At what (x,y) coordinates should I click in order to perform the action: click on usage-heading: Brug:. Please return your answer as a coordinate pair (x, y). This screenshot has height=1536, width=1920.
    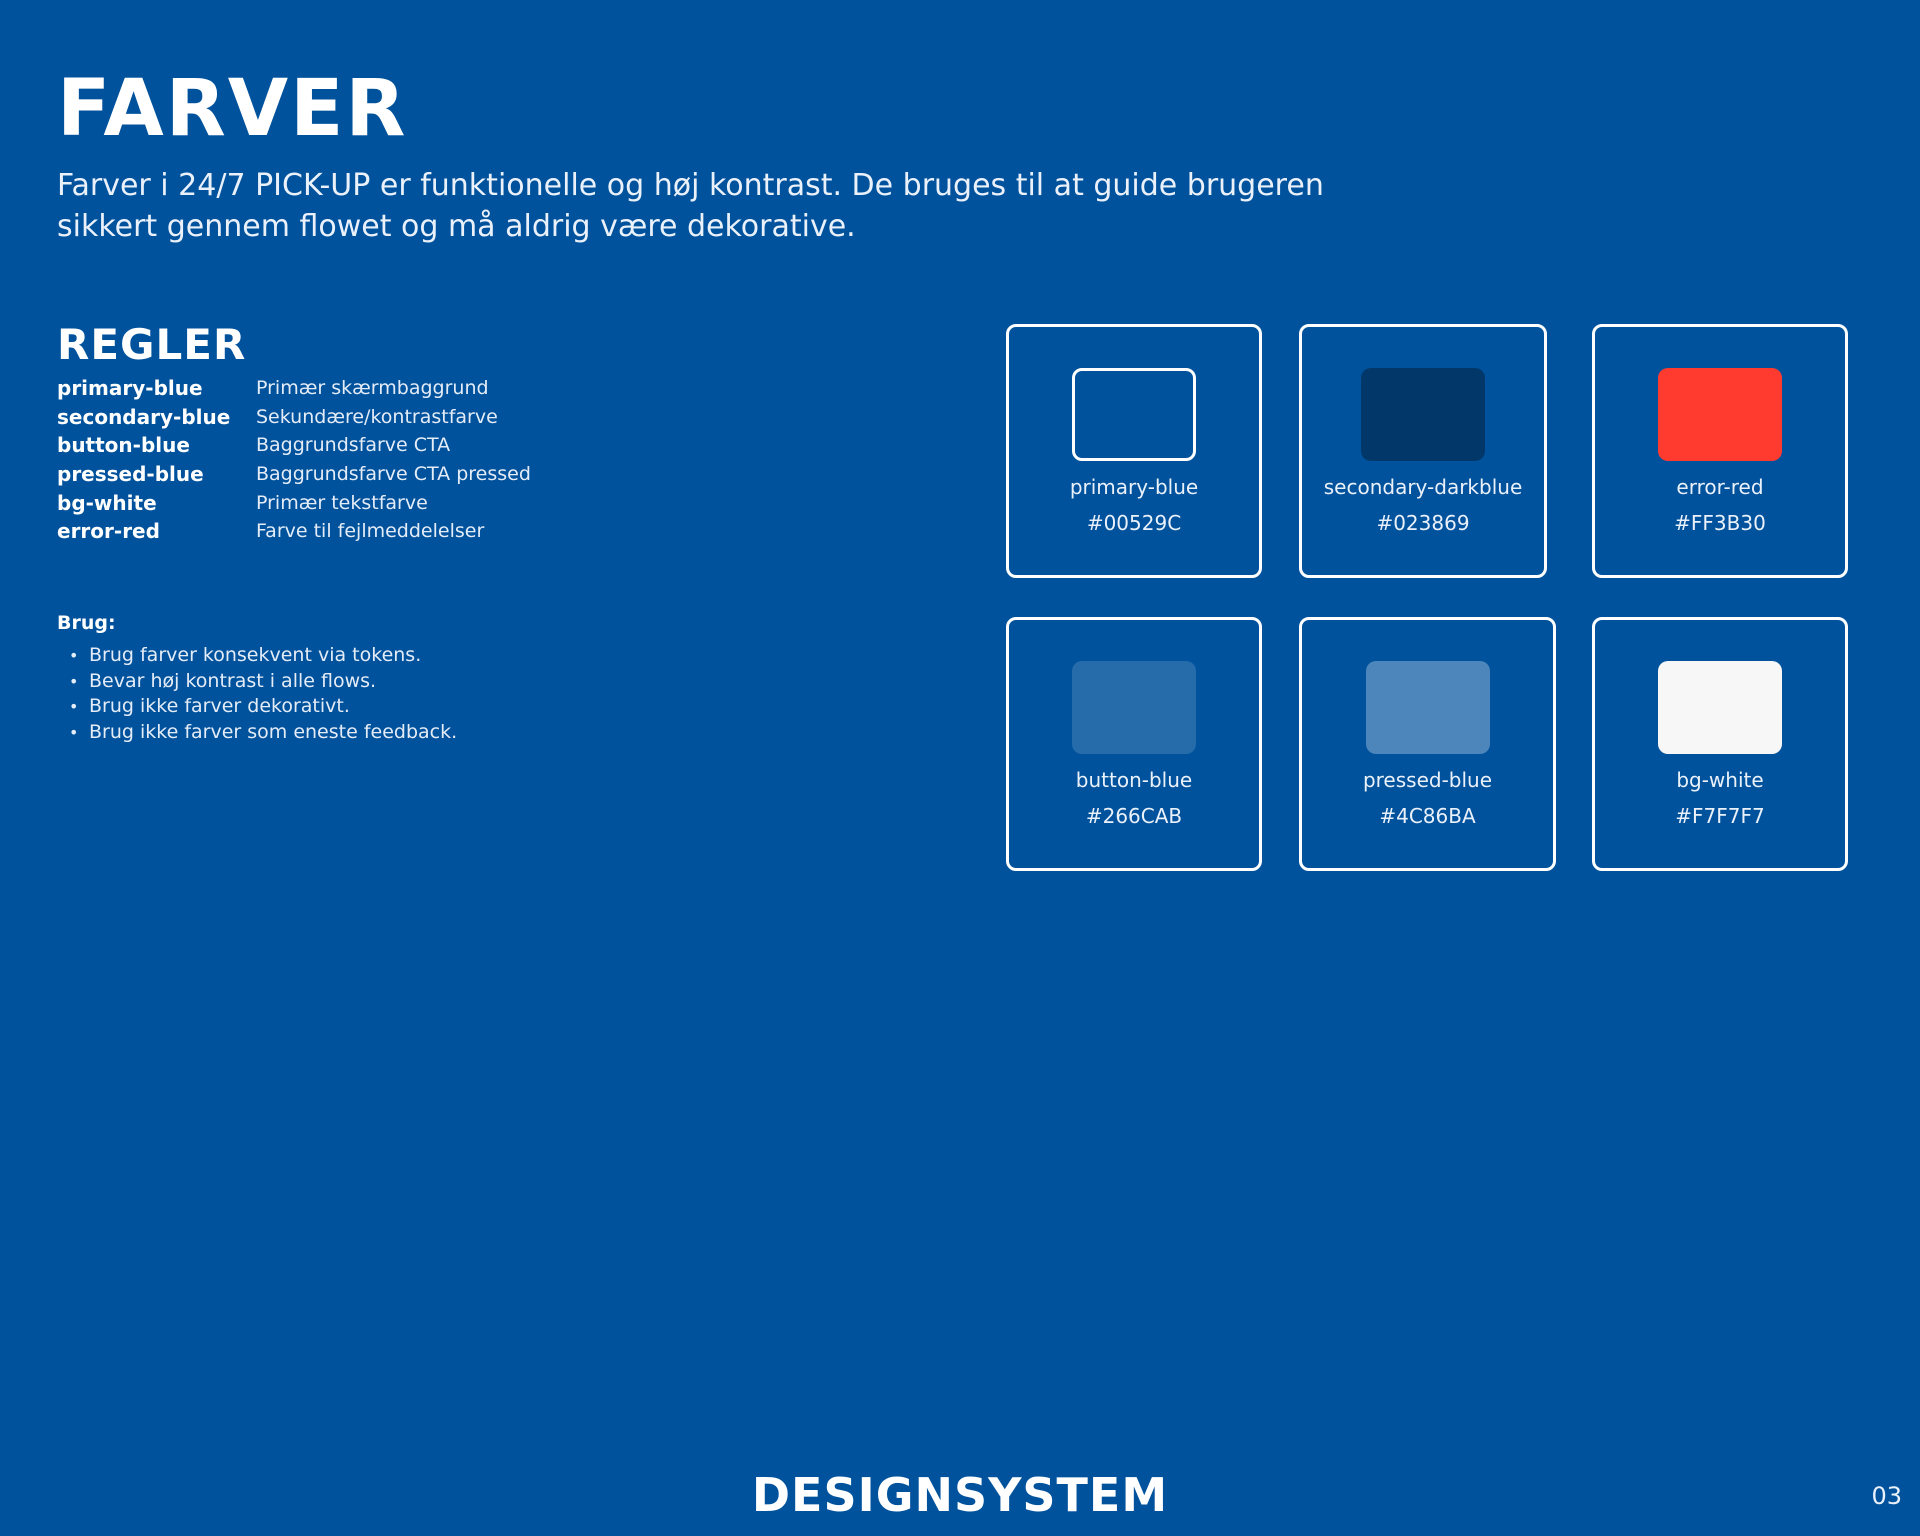
    Looking at the image, I should click on (86, 623).